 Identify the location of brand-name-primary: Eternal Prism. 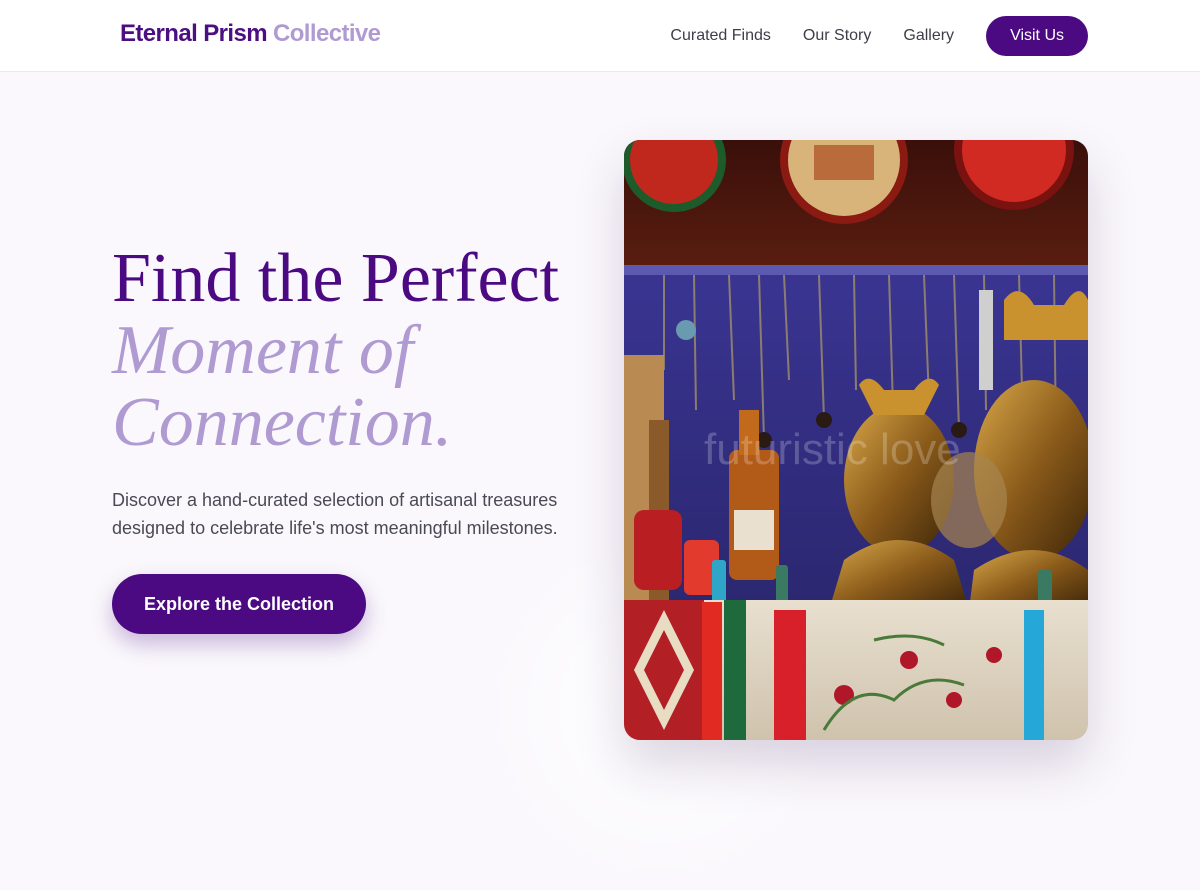
(194, 33).